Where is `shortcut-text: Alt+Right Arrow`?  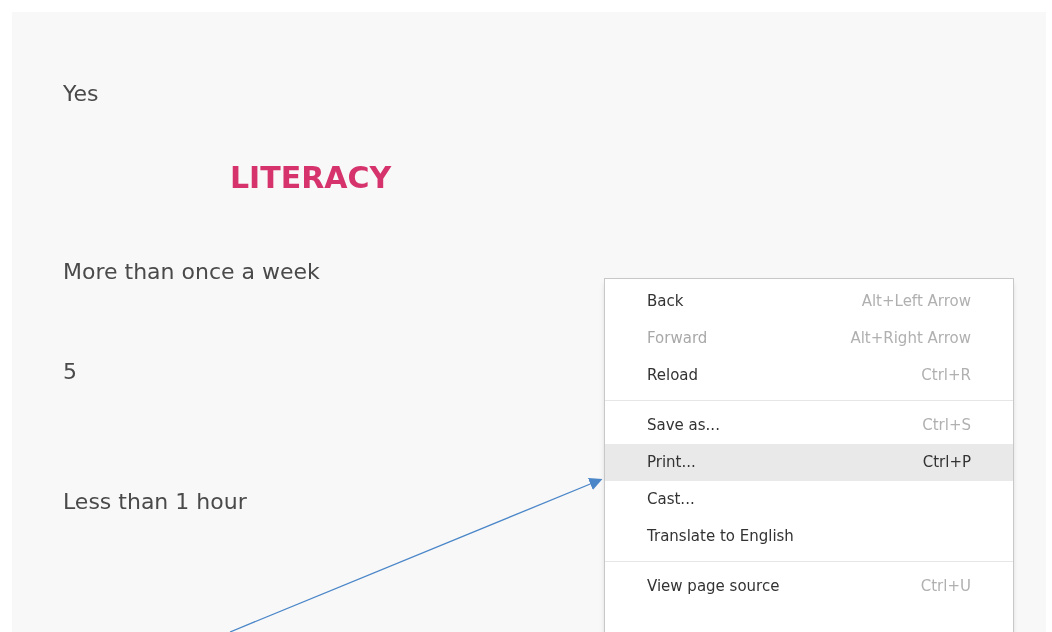
shortcut-text: Alt+Right Arrow is located at coordinates (910, 339).